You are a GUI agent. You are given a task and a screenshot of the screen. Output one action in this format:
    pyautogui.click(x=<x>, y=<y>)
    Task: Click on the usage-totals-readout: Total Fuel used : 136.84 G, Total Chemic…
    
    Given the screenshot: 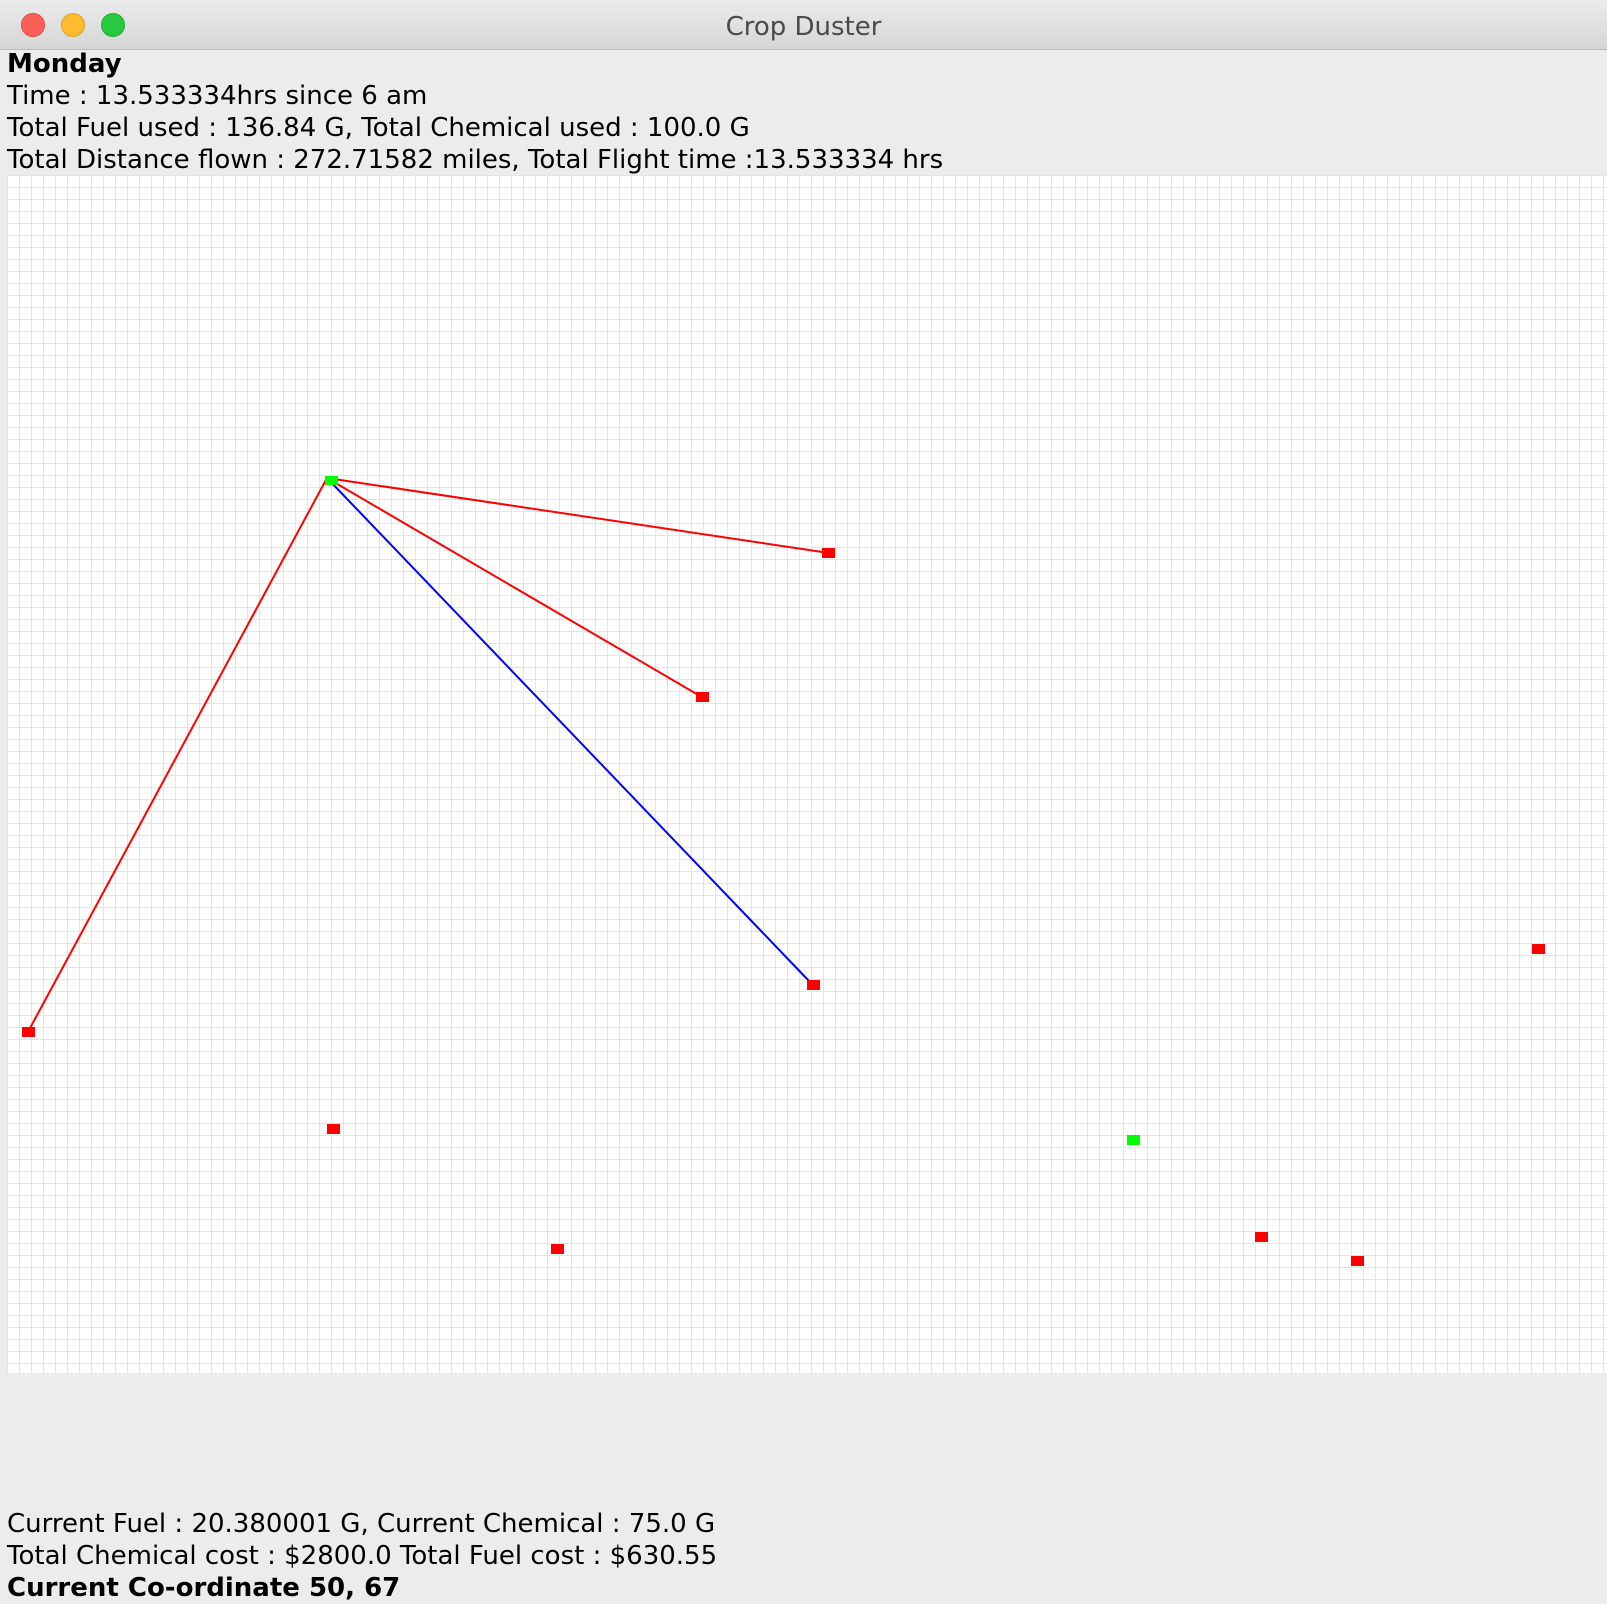 What is the action you would take?
    pyautogui.click(x=378, y=128)
    